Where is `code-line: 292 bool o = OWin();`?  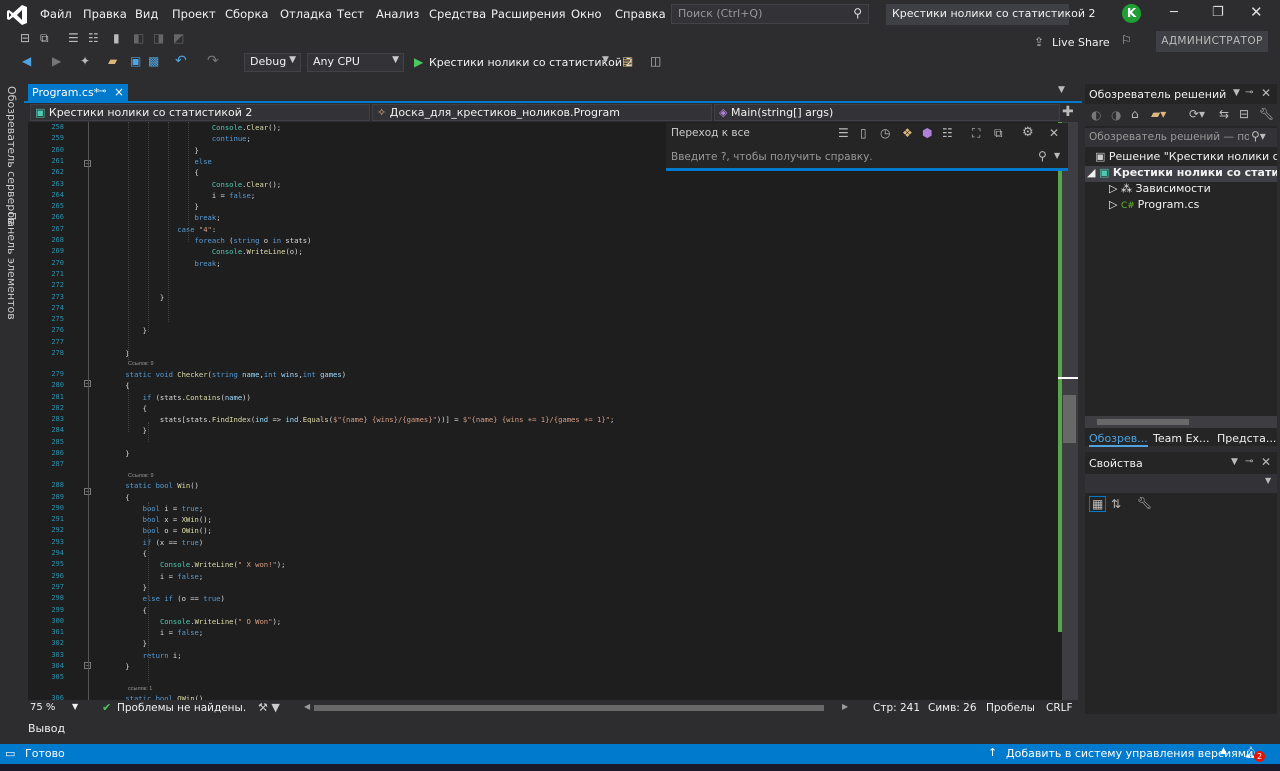 code-line: 292 bool o = OWin(); is located at coordinates (548, 530).